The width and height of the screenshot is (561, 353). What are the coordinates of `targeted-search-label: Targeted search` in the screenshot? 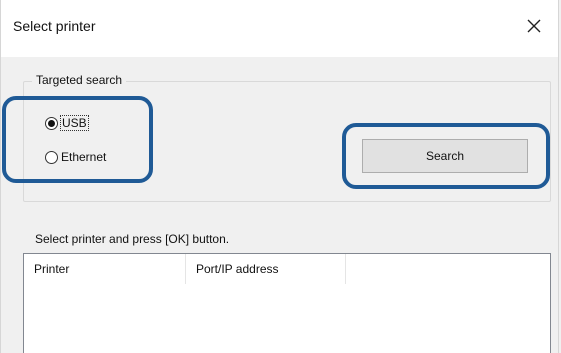 It's located at (79, 80).